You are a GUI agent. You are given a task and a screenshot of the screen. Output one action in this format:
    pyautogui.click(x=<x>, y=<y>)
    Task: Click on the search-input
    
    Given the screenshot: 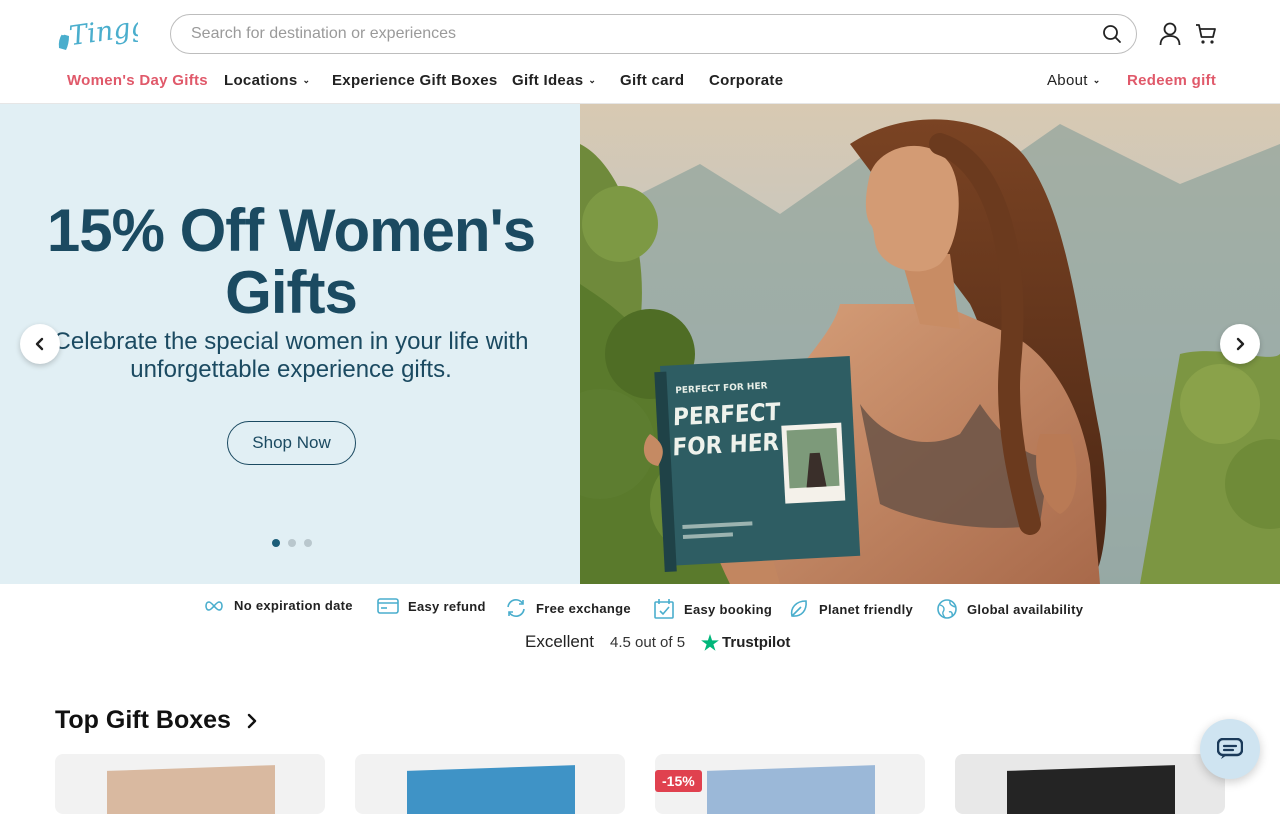 What is the action you would take?
    pyautogui.click(x=645, y=34)
    